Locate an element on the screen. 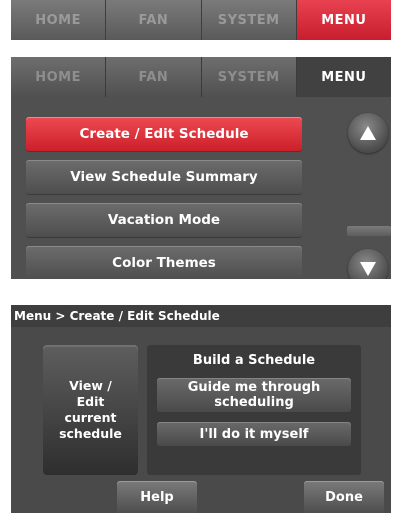 This screenshot has height=517, width=394. guide-me-label: Guide me through scheduling is located at coordinates (254, 395).